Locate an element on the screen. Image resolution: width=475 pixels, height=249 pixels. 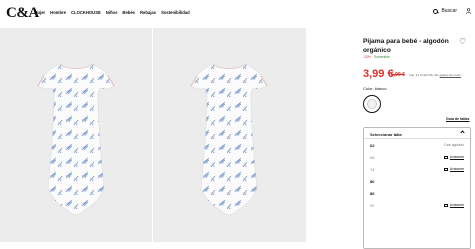
vat-text: Imp. 21 % del IVA. Sin is located at coordinates (424, 75).